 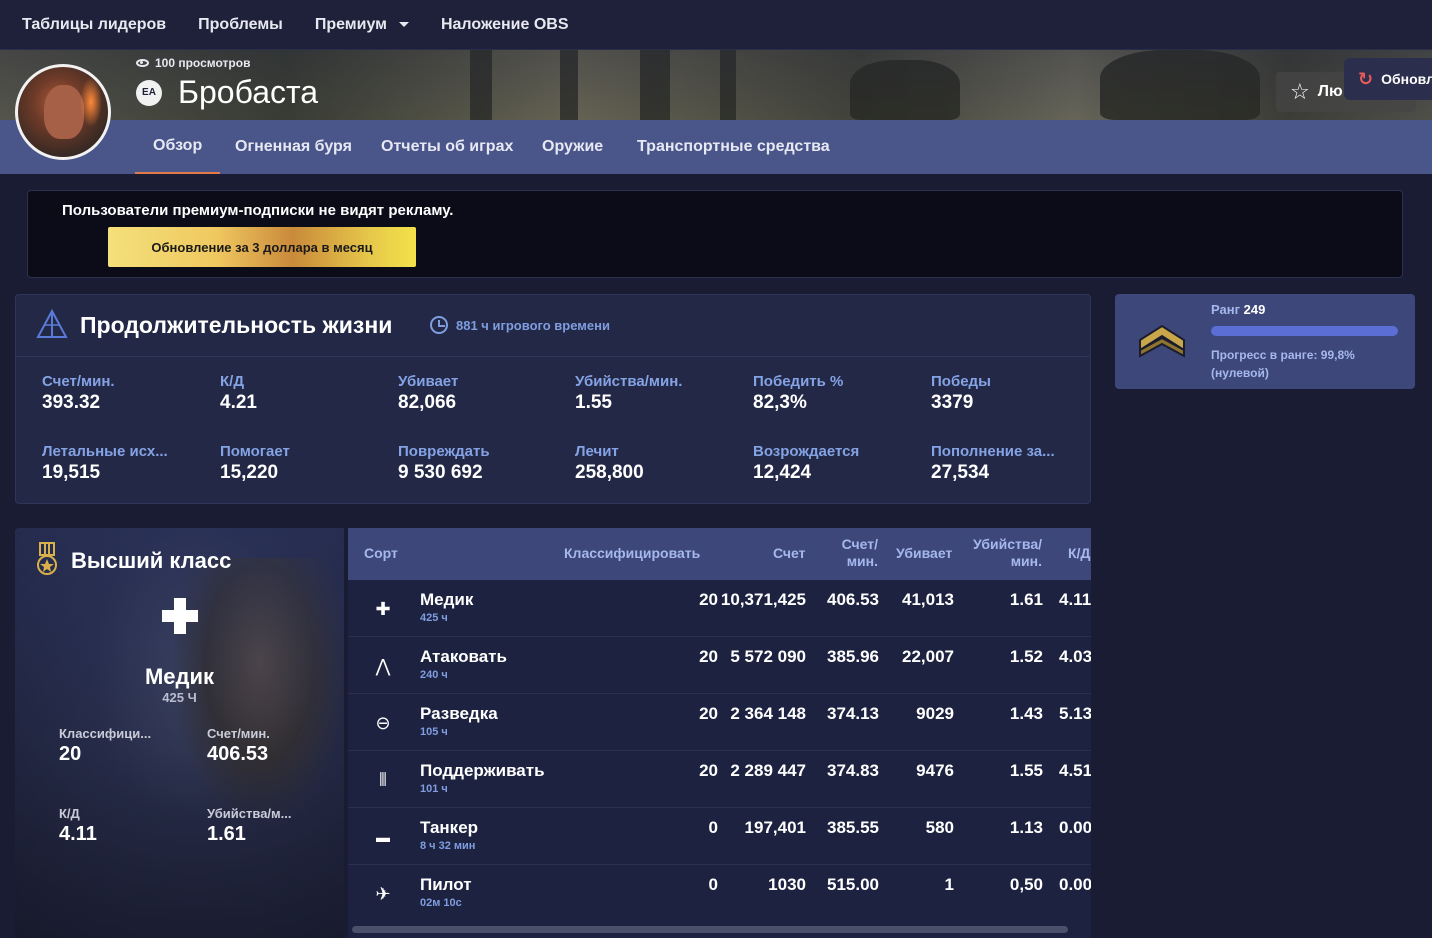 What do you see at coordinates (660, 463) in the screenshot?
I see `stat-heals: Лечит 258,800` at bounding box center [660, 463].